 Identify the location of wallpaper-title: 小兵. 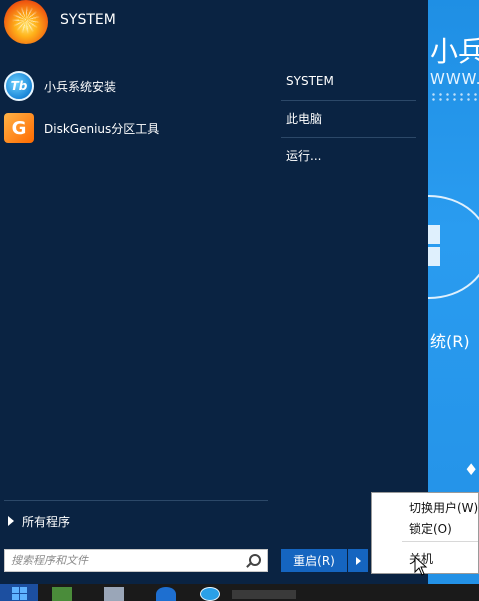
(454, 51).